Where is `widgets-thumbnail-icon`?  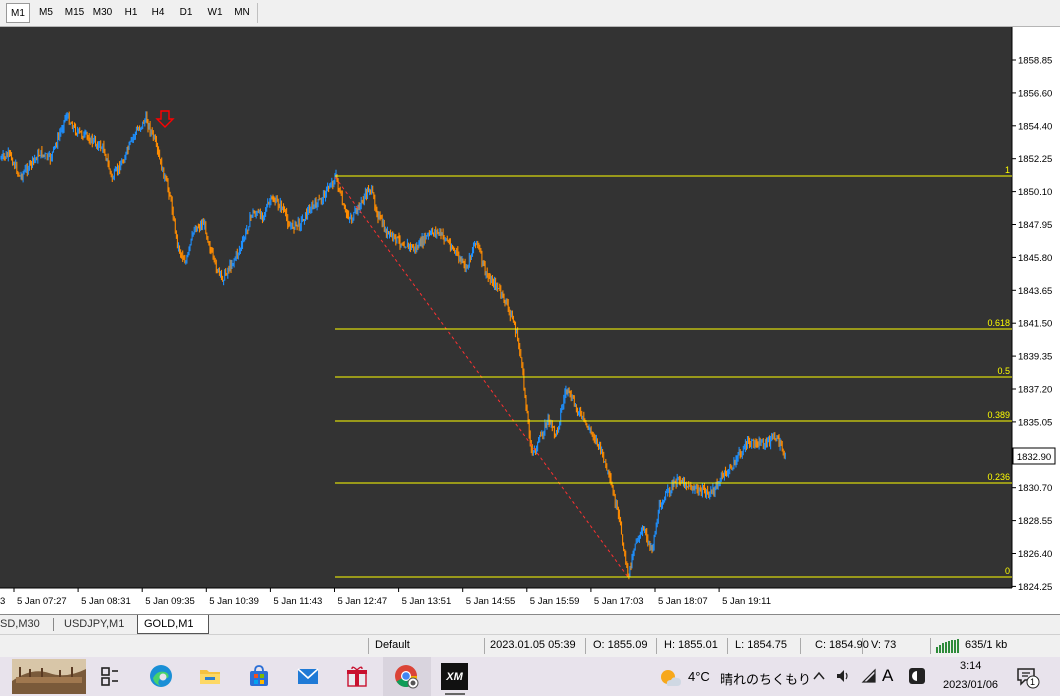
widgets-thumbnail-icon is located at coordinates (49, 676).